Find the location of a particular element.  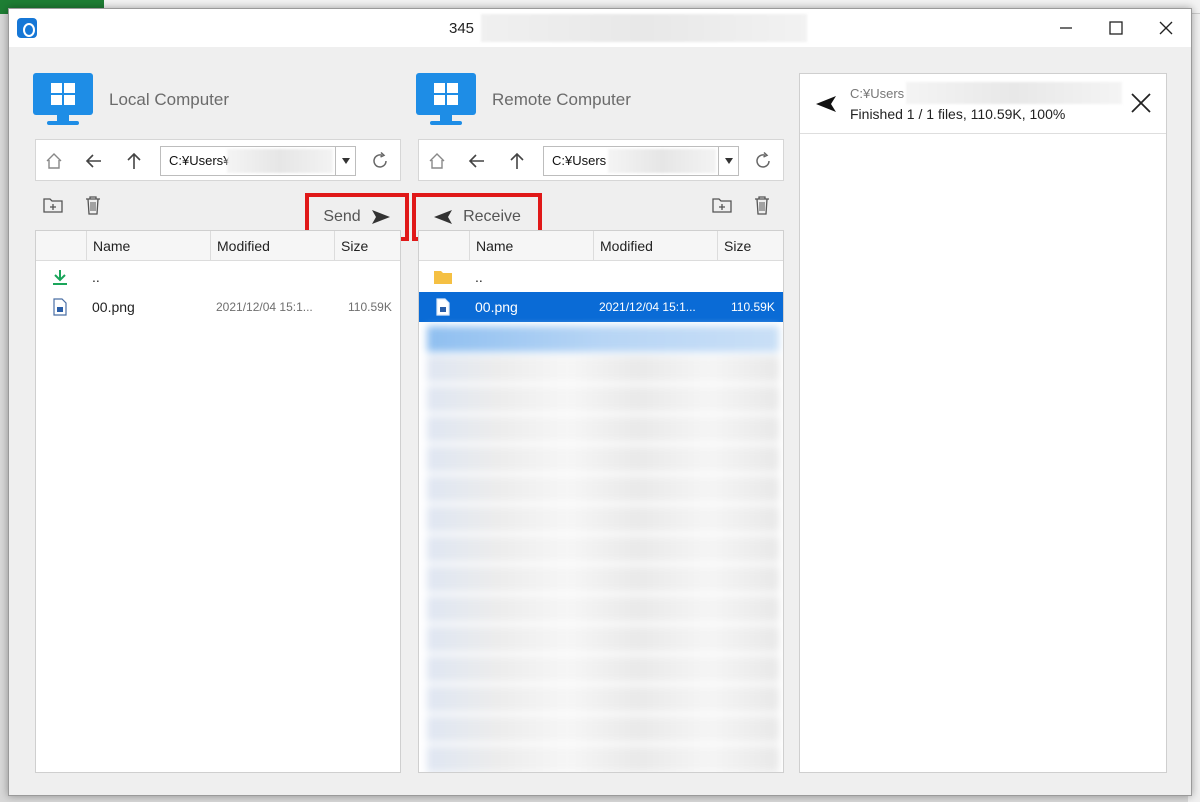

remote-navbar: C:¥Users is located at coordinates (601, 160).